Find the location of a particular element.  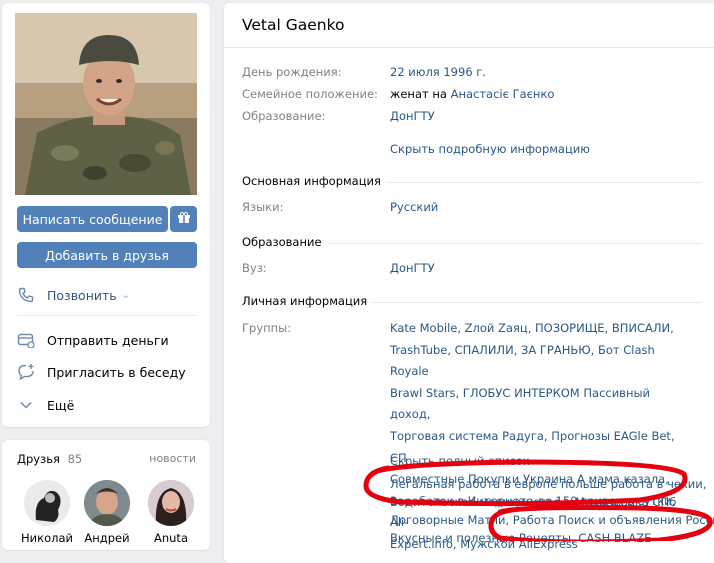

write-message-button: Написать сообщение is located at coordinates (92, 219).